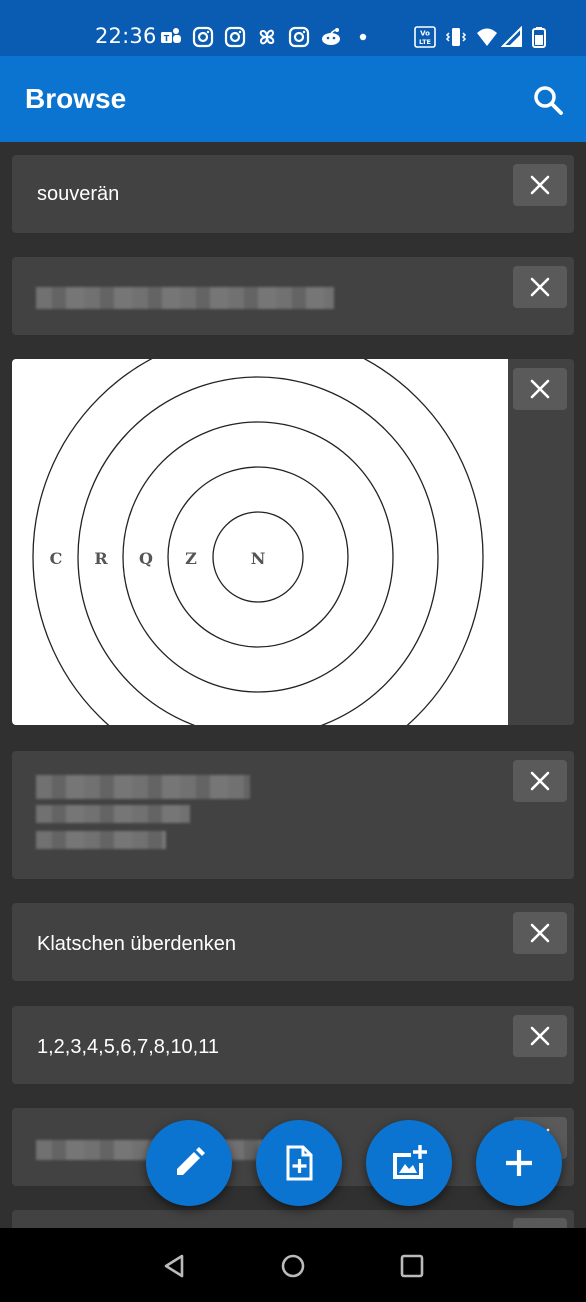 The image size is (586, 1302). I want to click on new-file-icon, so click(299, 1163).